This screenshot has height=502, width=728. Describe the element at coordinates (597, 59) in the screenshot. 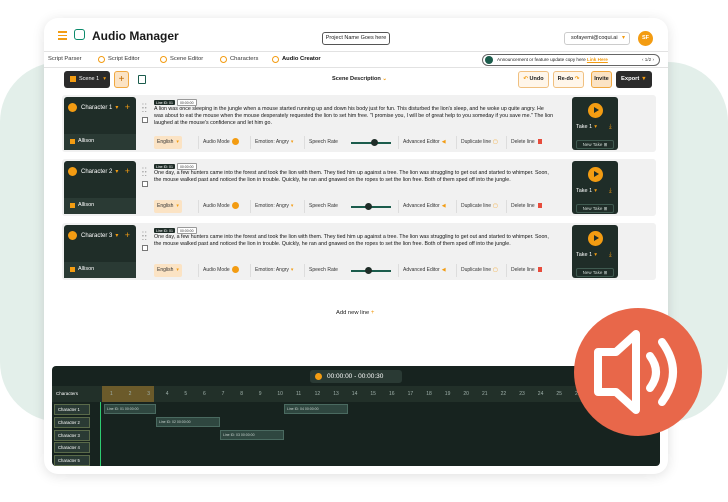

I see `announcement-link: Link Here` at that location.